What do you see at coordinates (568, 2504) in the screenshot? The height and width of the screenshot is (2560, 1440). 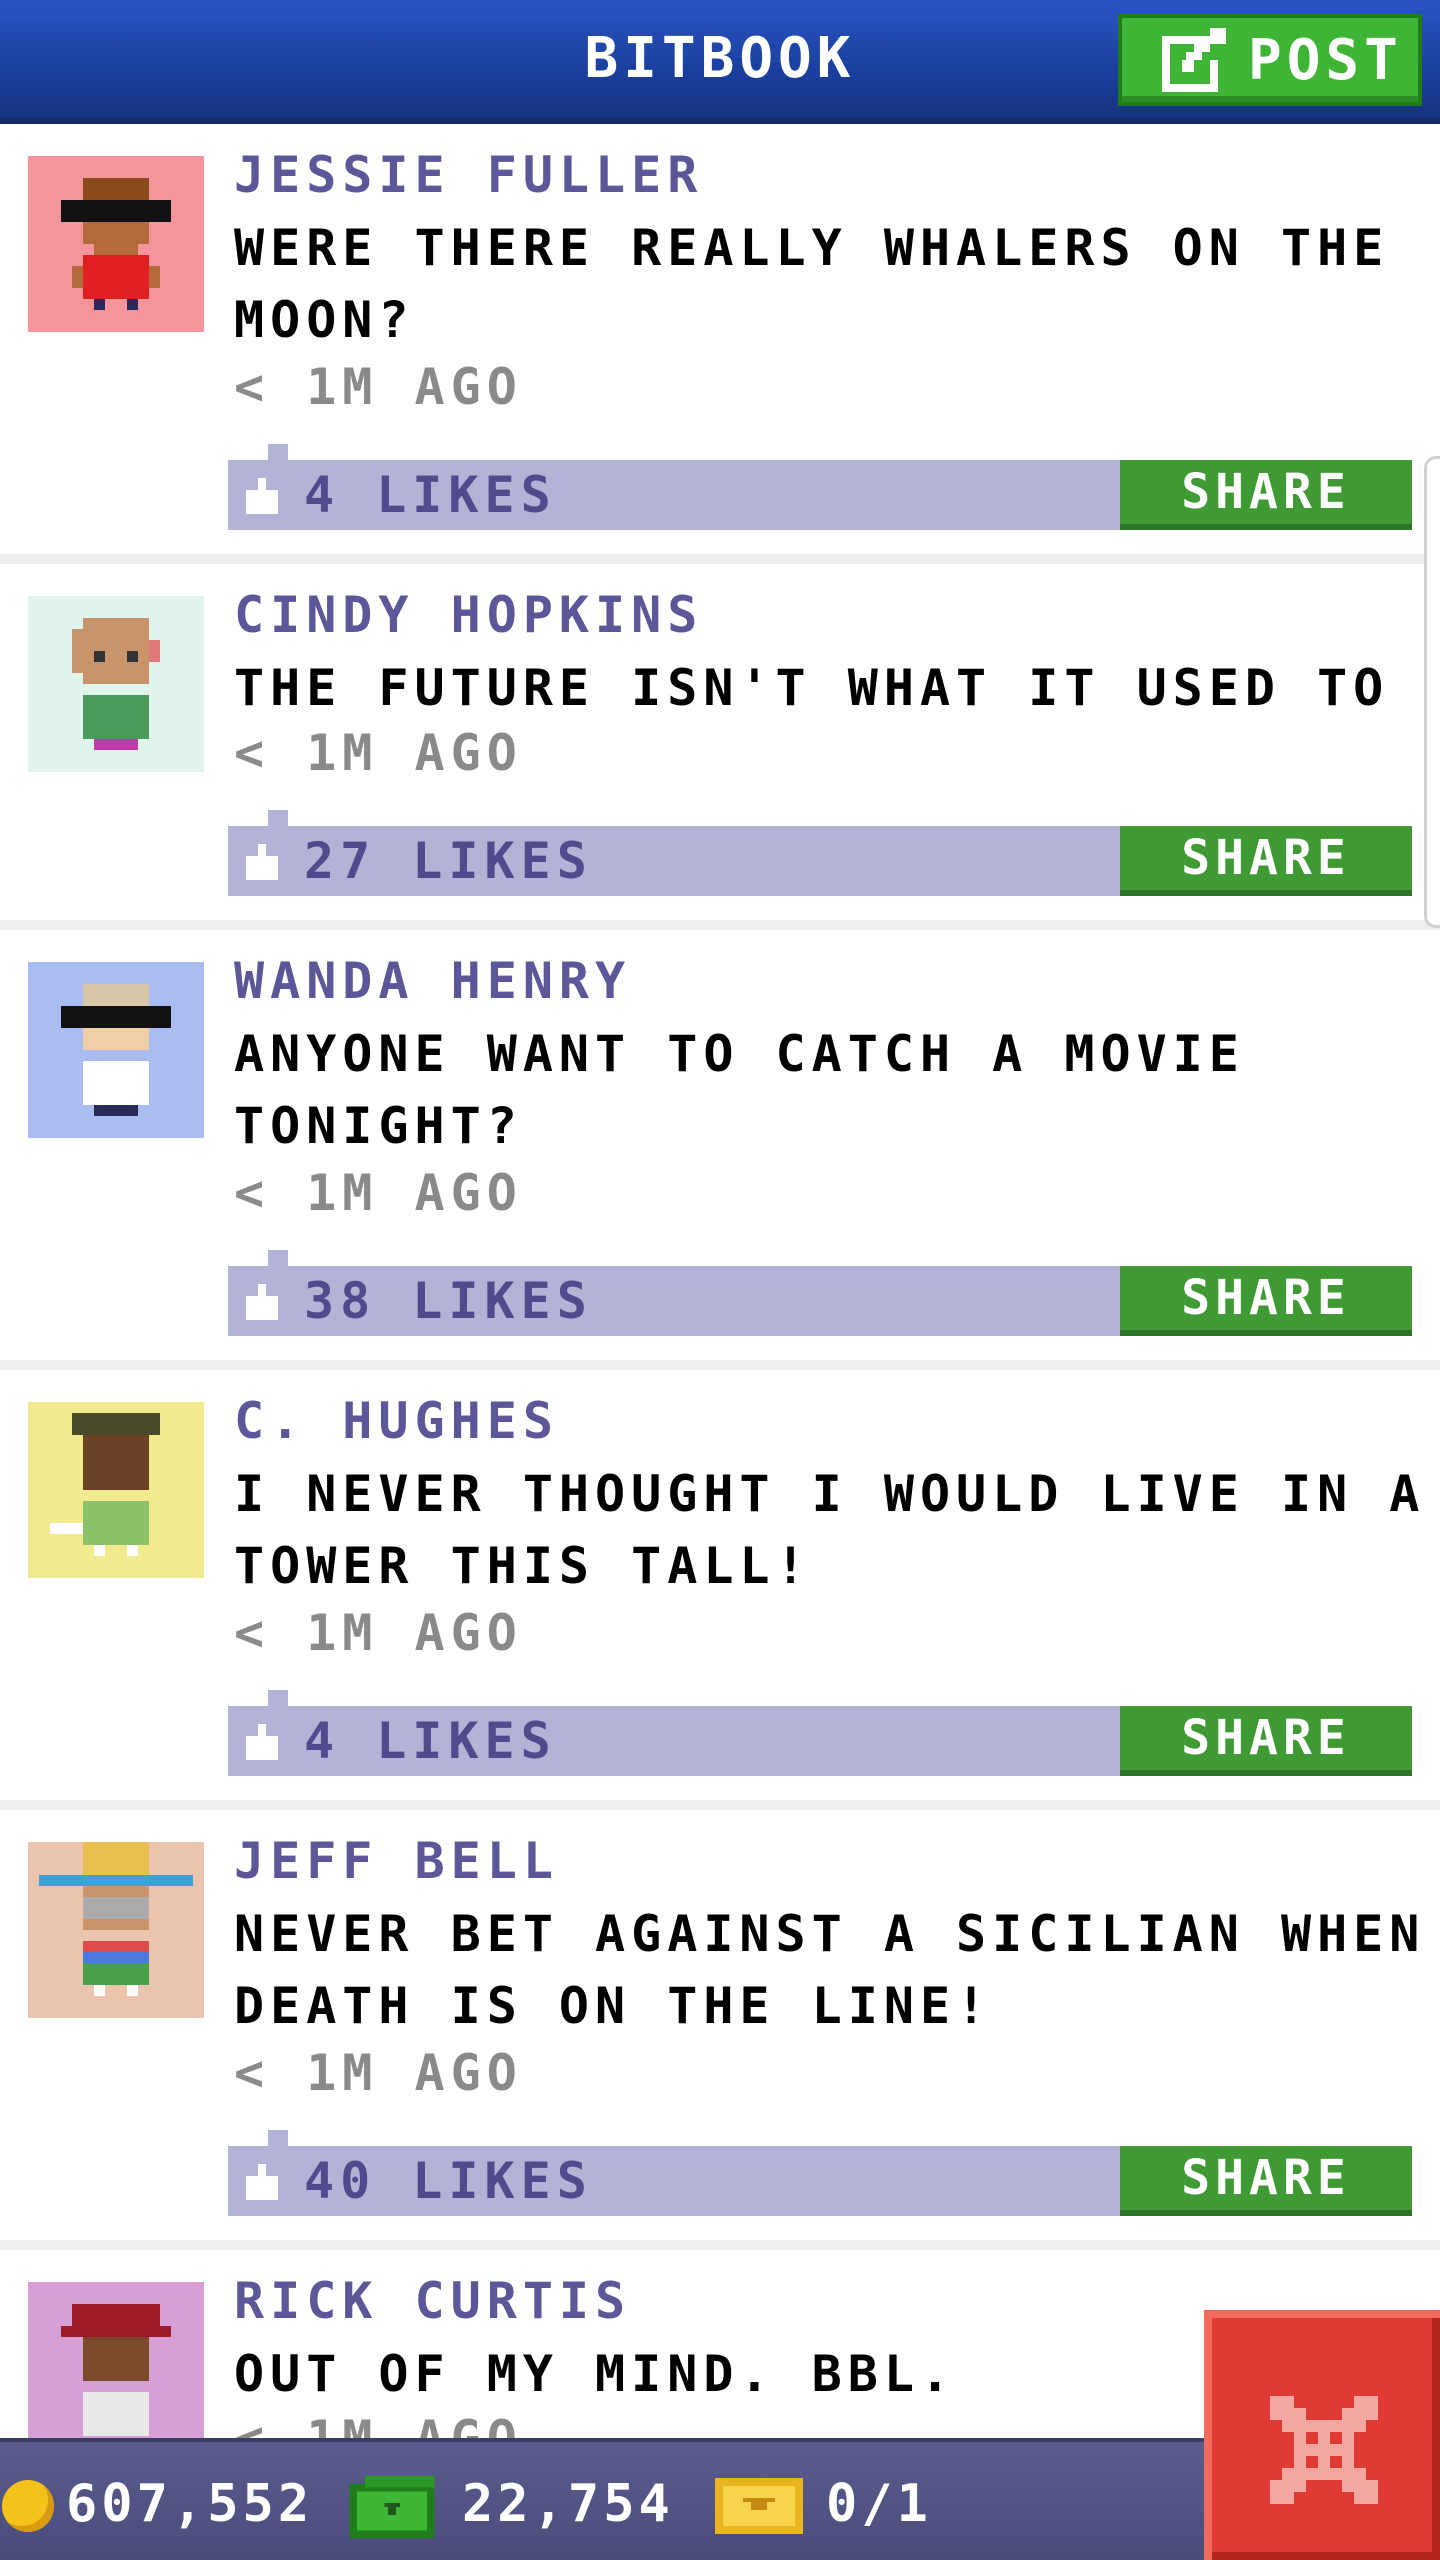 I see `bux-count: 22,754` at bounding box center [568, 2504].